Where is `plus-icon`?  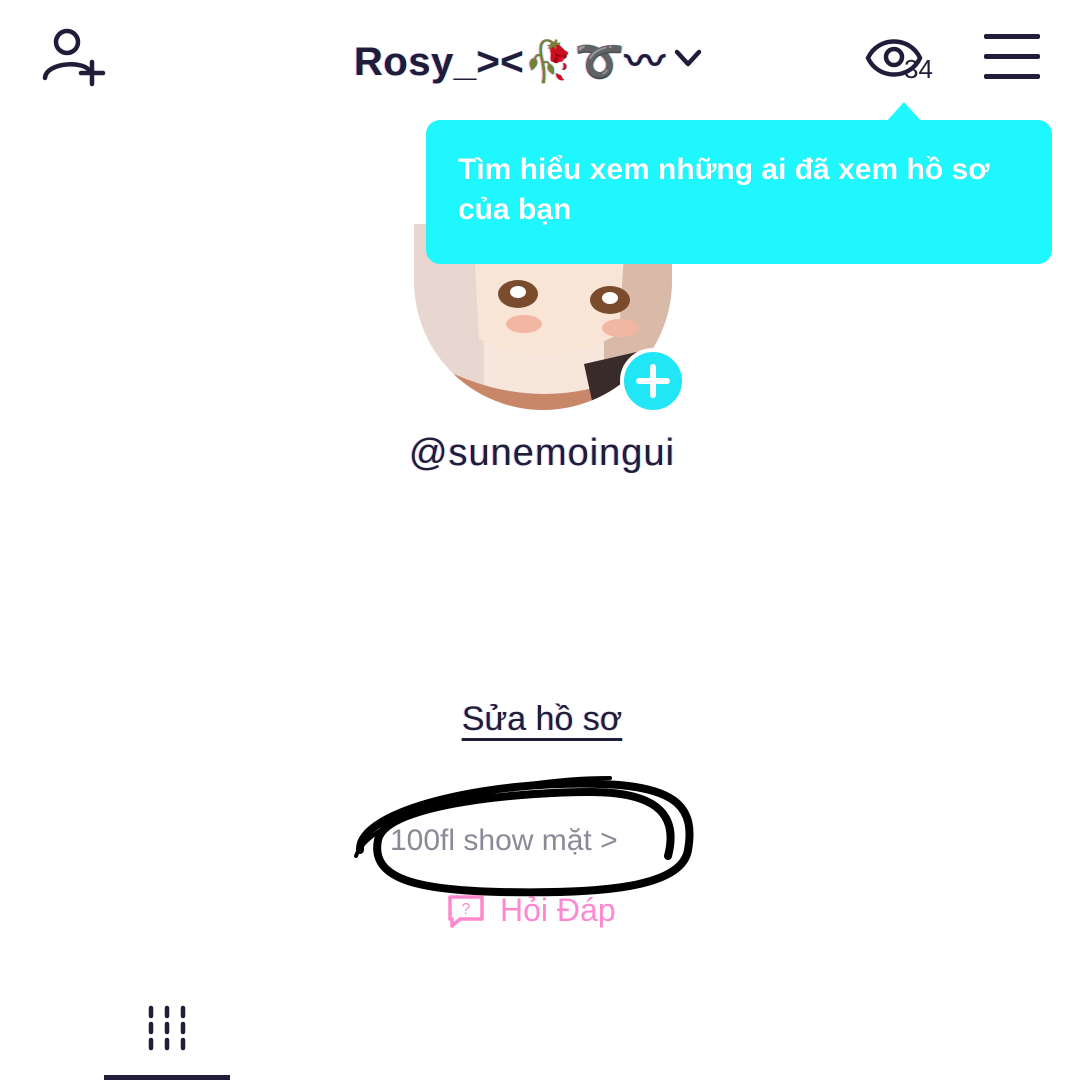
plus-icon is located at coordinates (653, 381).